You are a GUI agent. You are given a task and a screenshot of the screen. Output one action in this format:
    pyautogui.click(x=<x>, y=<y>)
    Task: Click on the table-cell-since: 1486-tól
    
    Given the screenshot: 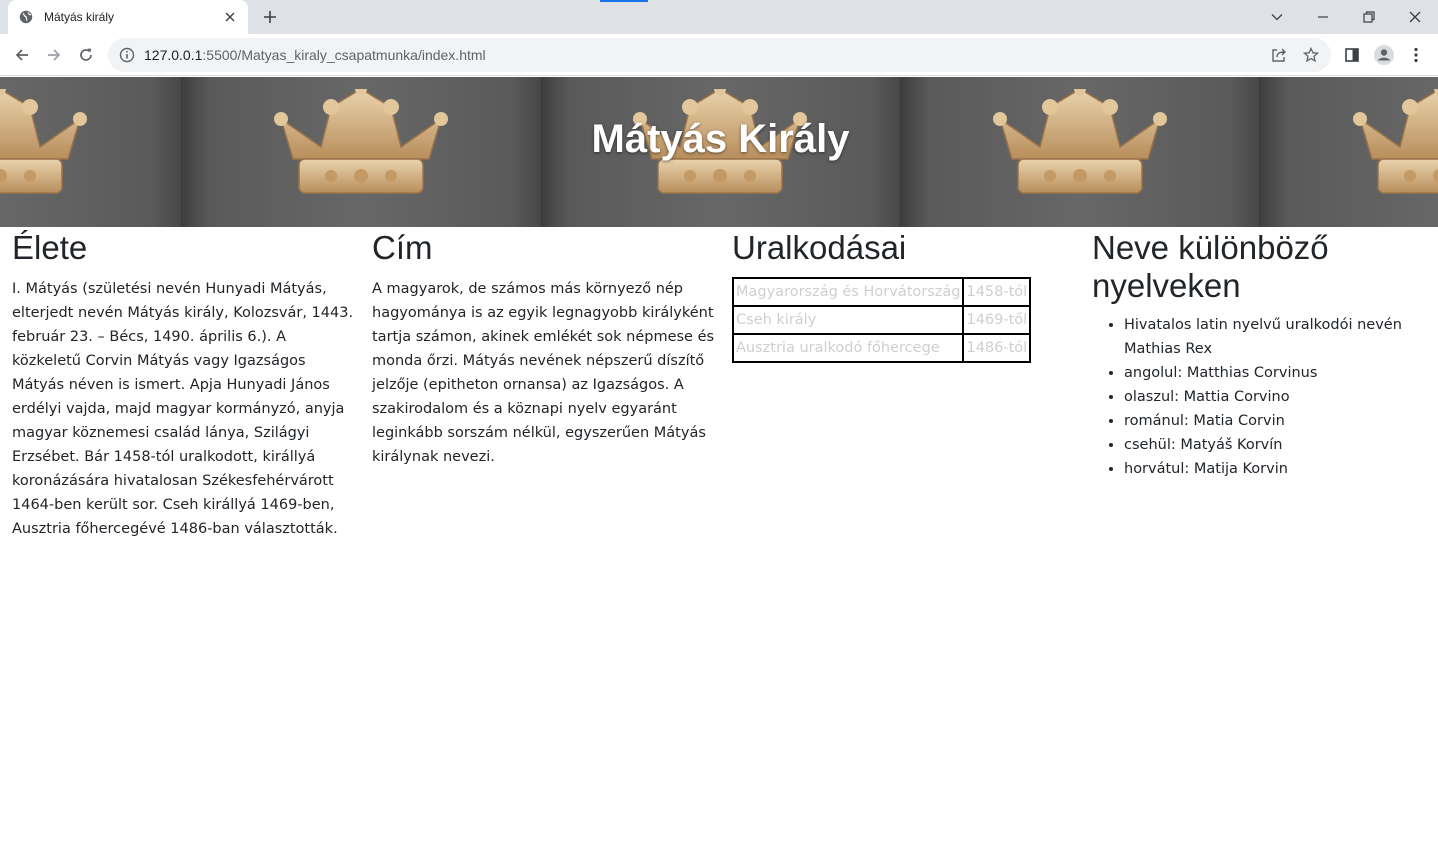 What is the action you would take?
    pyautogui.click(x=997, y=348)
    